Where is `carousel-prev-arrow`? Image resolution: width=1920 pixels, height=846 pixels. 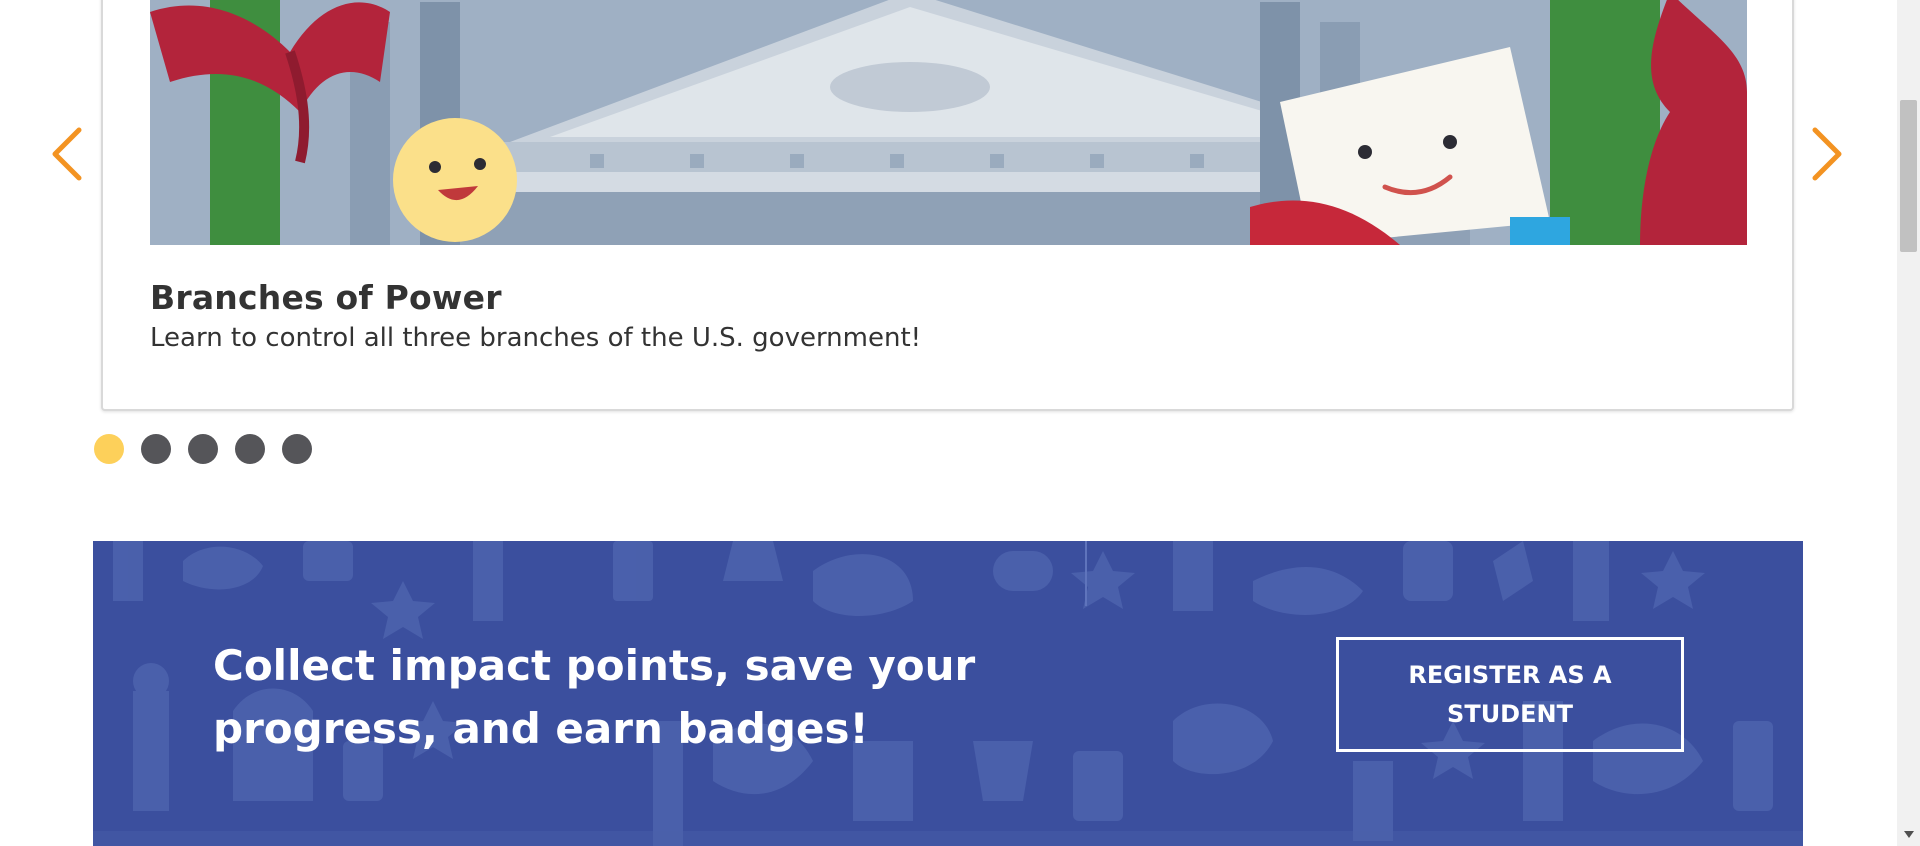
carousel-prev-arrow is located at coordinates (66, 154).